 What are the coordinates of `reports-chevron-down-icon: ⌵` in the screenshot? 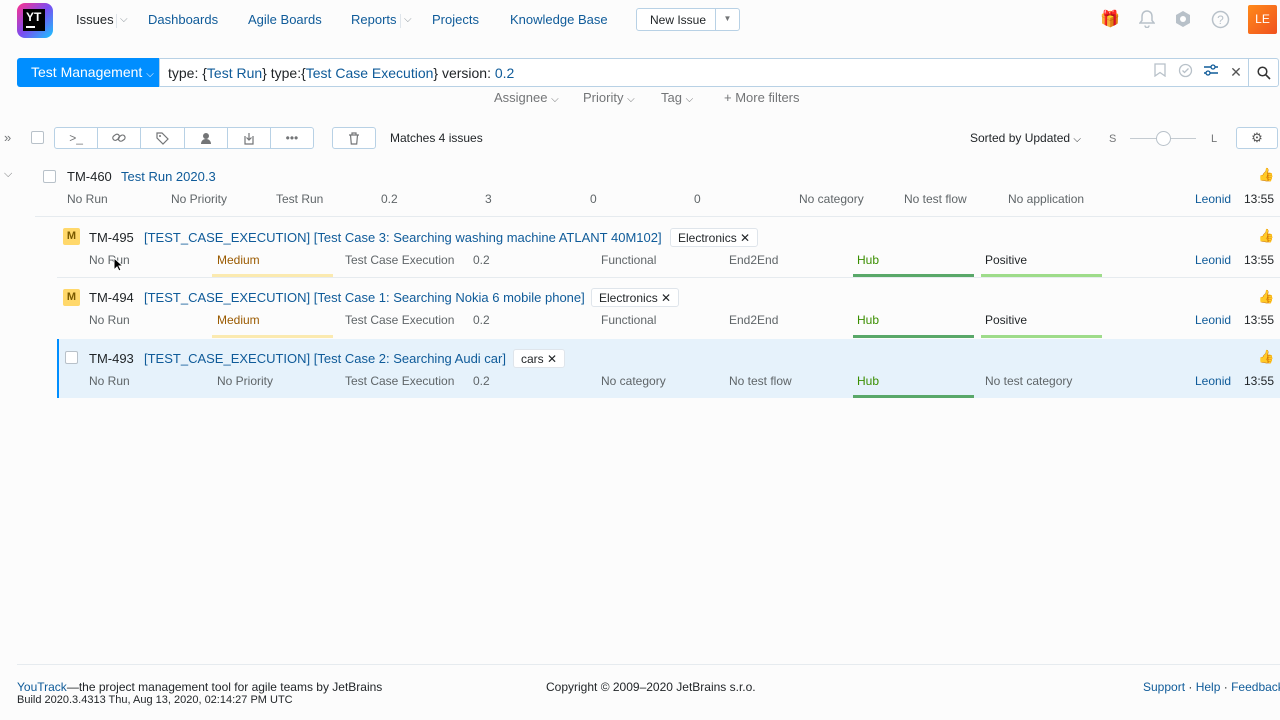 It's located at (406, 21).